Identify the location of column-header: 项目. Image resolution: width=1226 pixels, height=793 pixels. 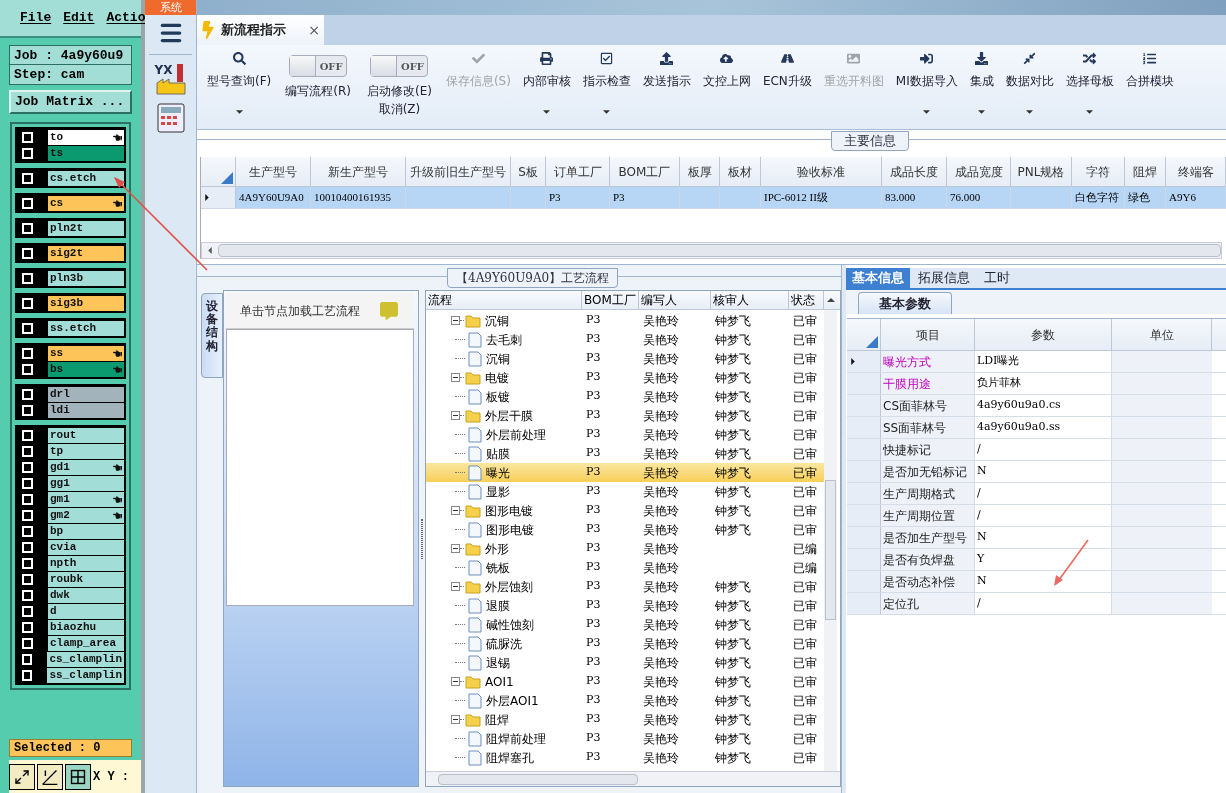
(928, 334).